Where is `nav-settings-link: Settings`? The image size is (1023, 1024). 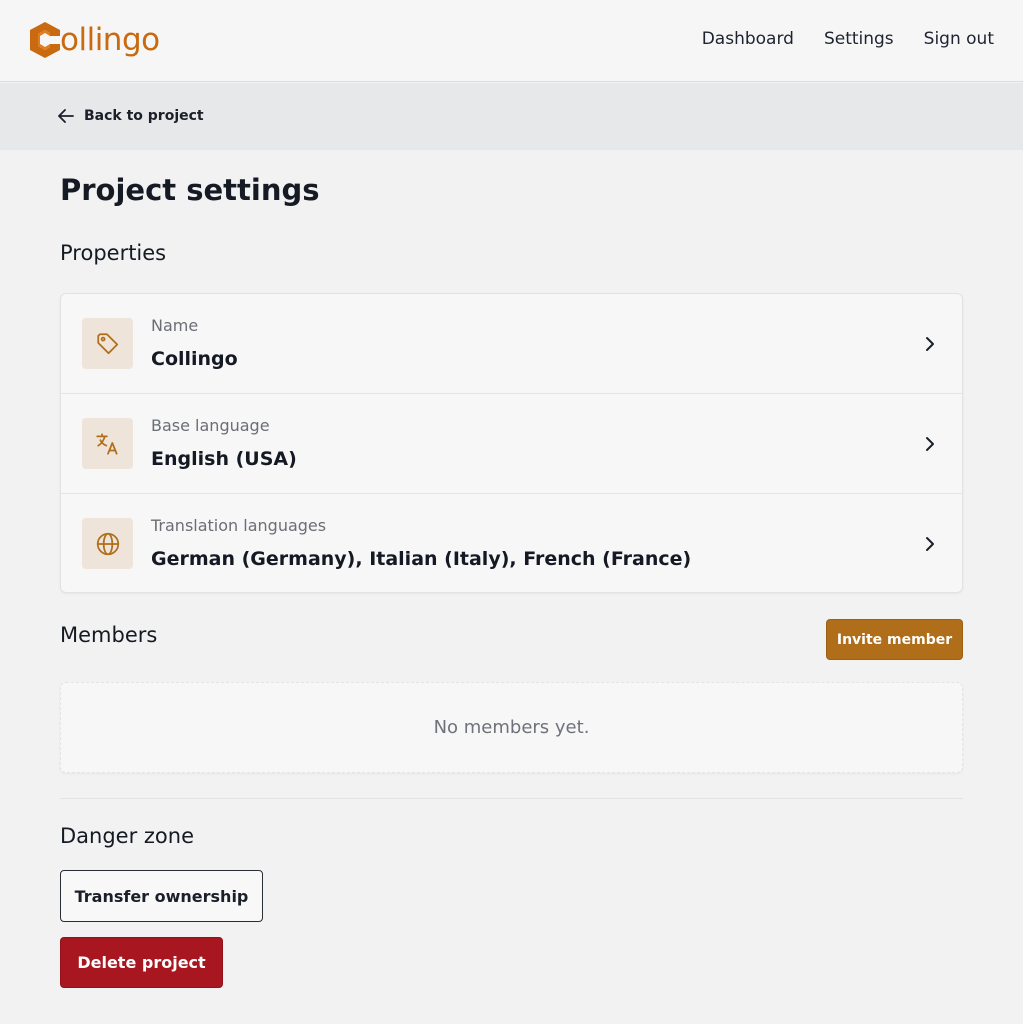
nav-settings-link: Settings is located at coordinates (859, 39).